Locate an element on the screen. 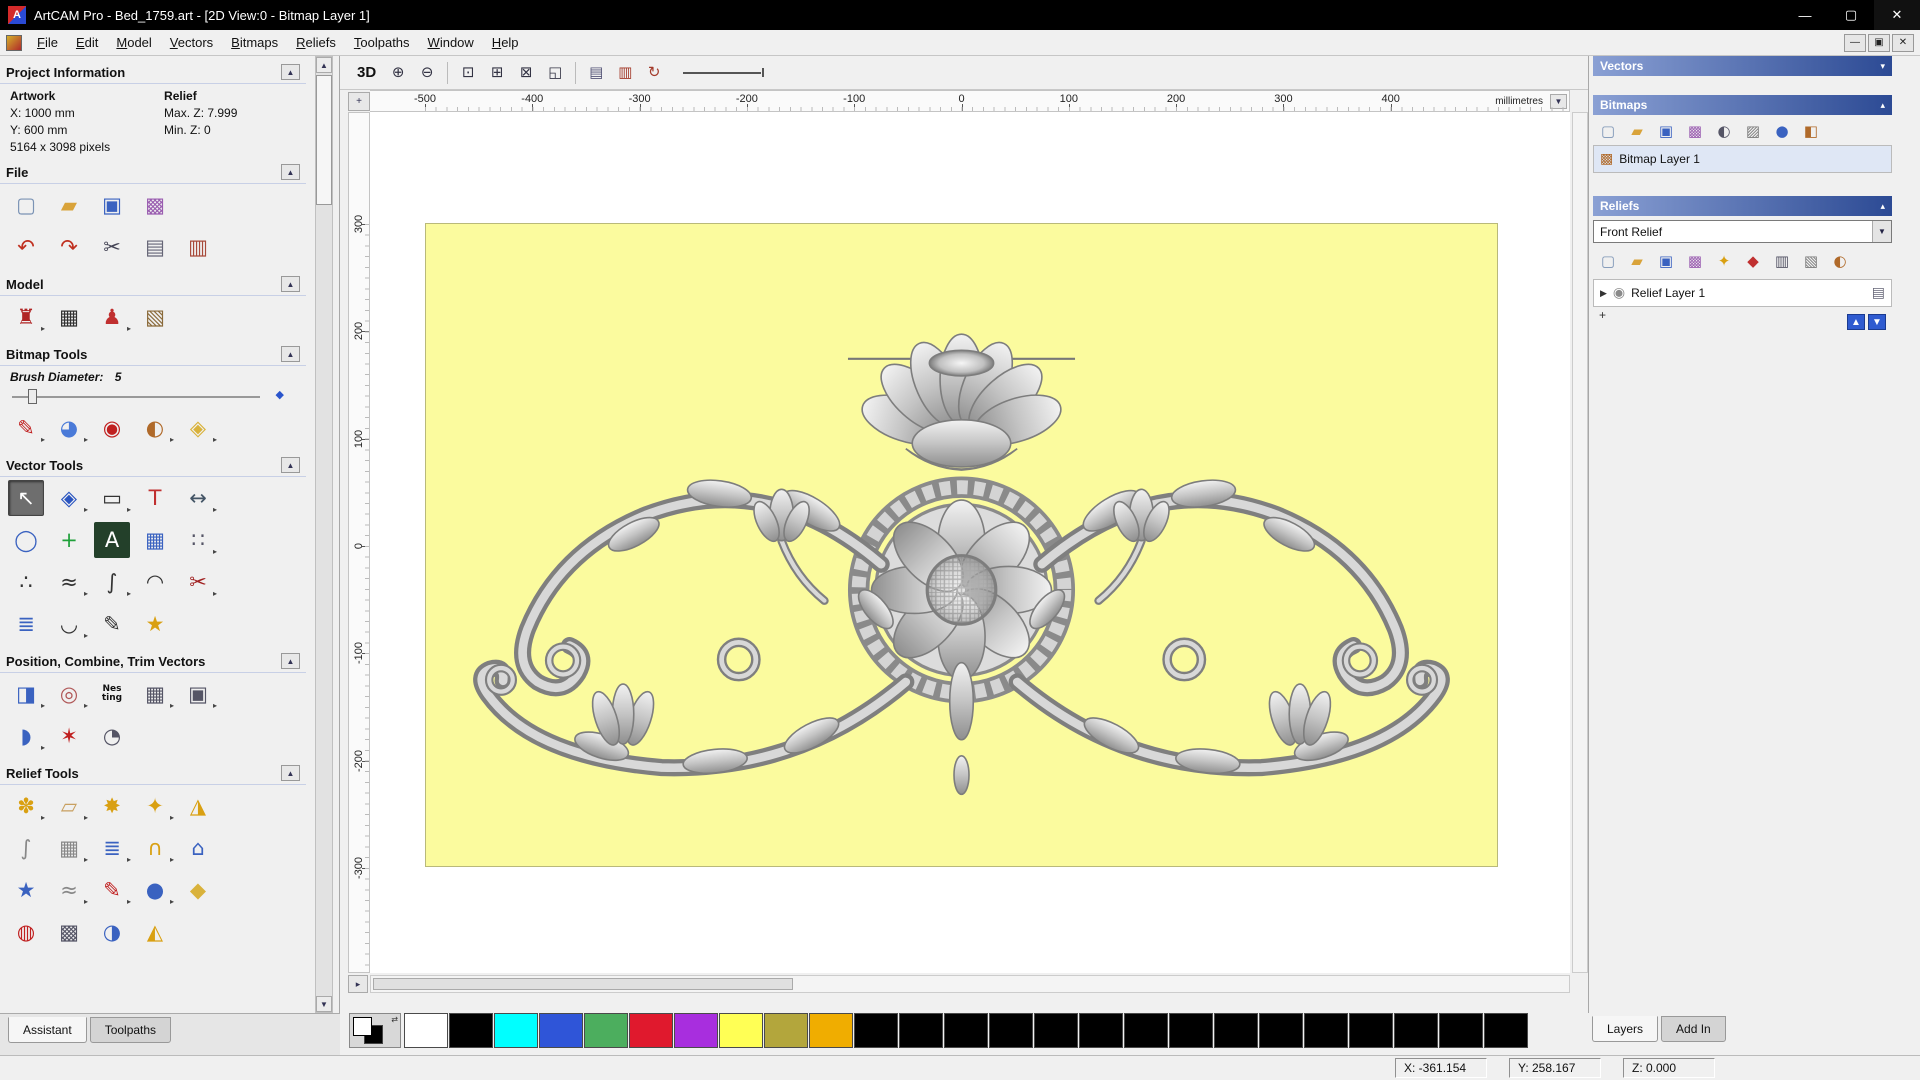  circular-copy-button: ◎ ▸ is located at coordinates (69, 694).